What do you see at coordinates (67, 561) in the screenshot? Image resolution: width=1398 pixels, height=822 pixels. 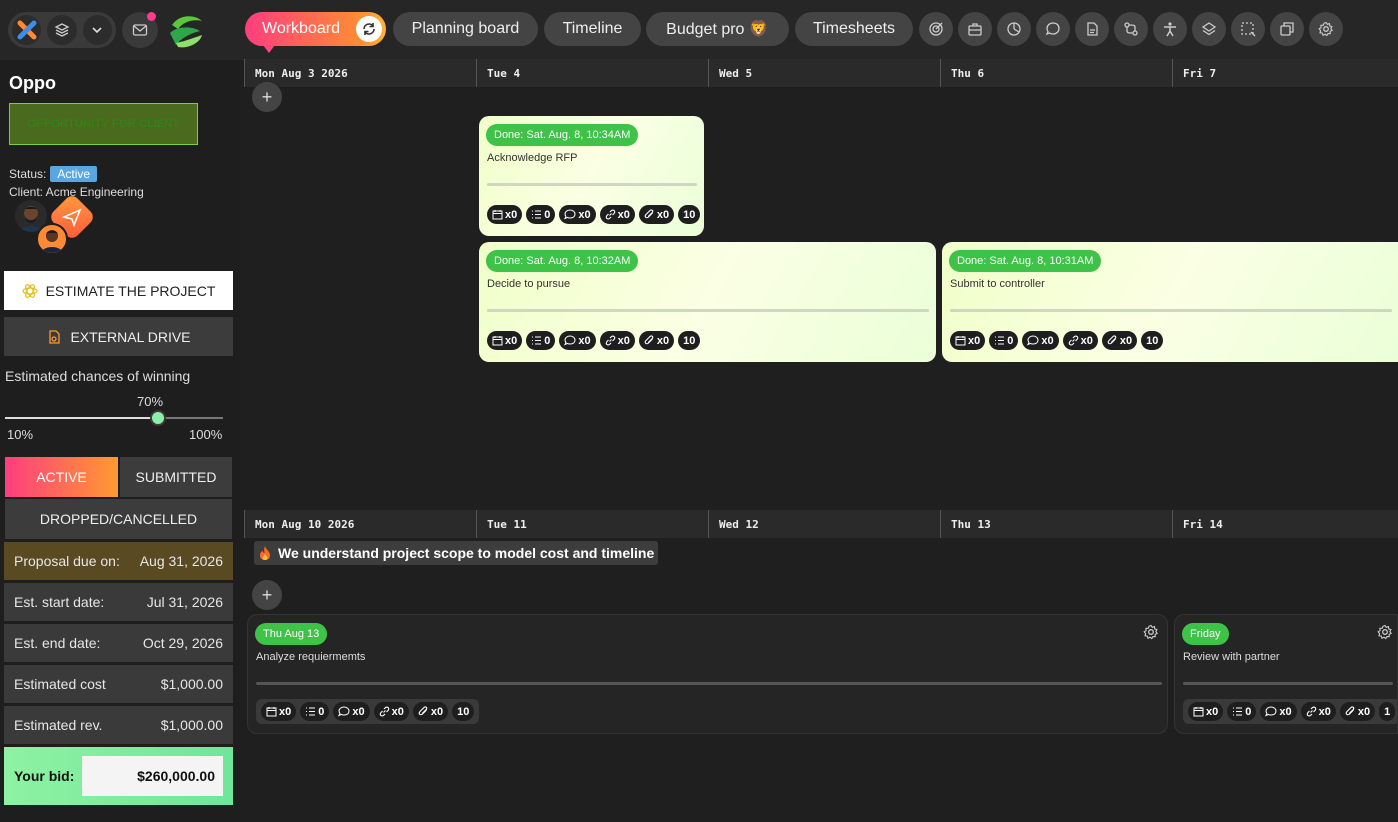 I see `proposal-due-label: Proposal due on:` at bounding box center [67, 561].